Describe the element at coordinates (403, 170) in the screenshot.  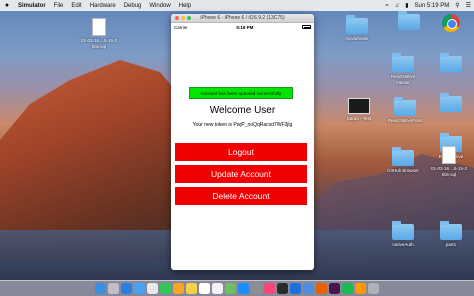
I see `desktop-folder-label: GitHub Browser` at that location.